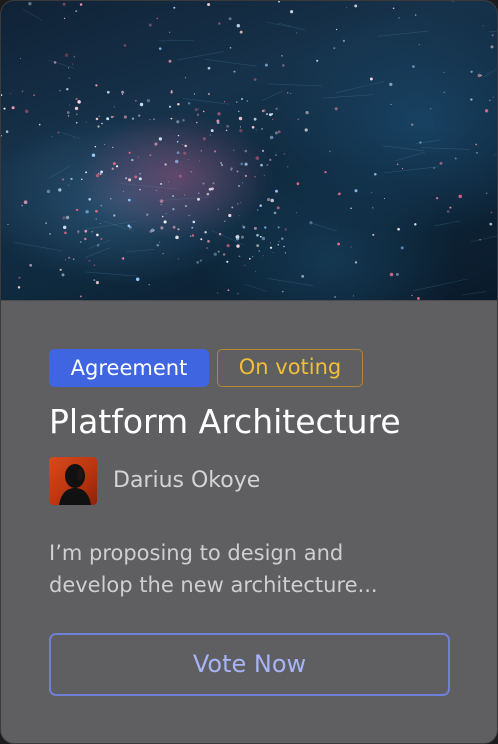 The width and height of the screenshot is (498, 744). I want to click on person-silhouette-icon, so click(75, 484).